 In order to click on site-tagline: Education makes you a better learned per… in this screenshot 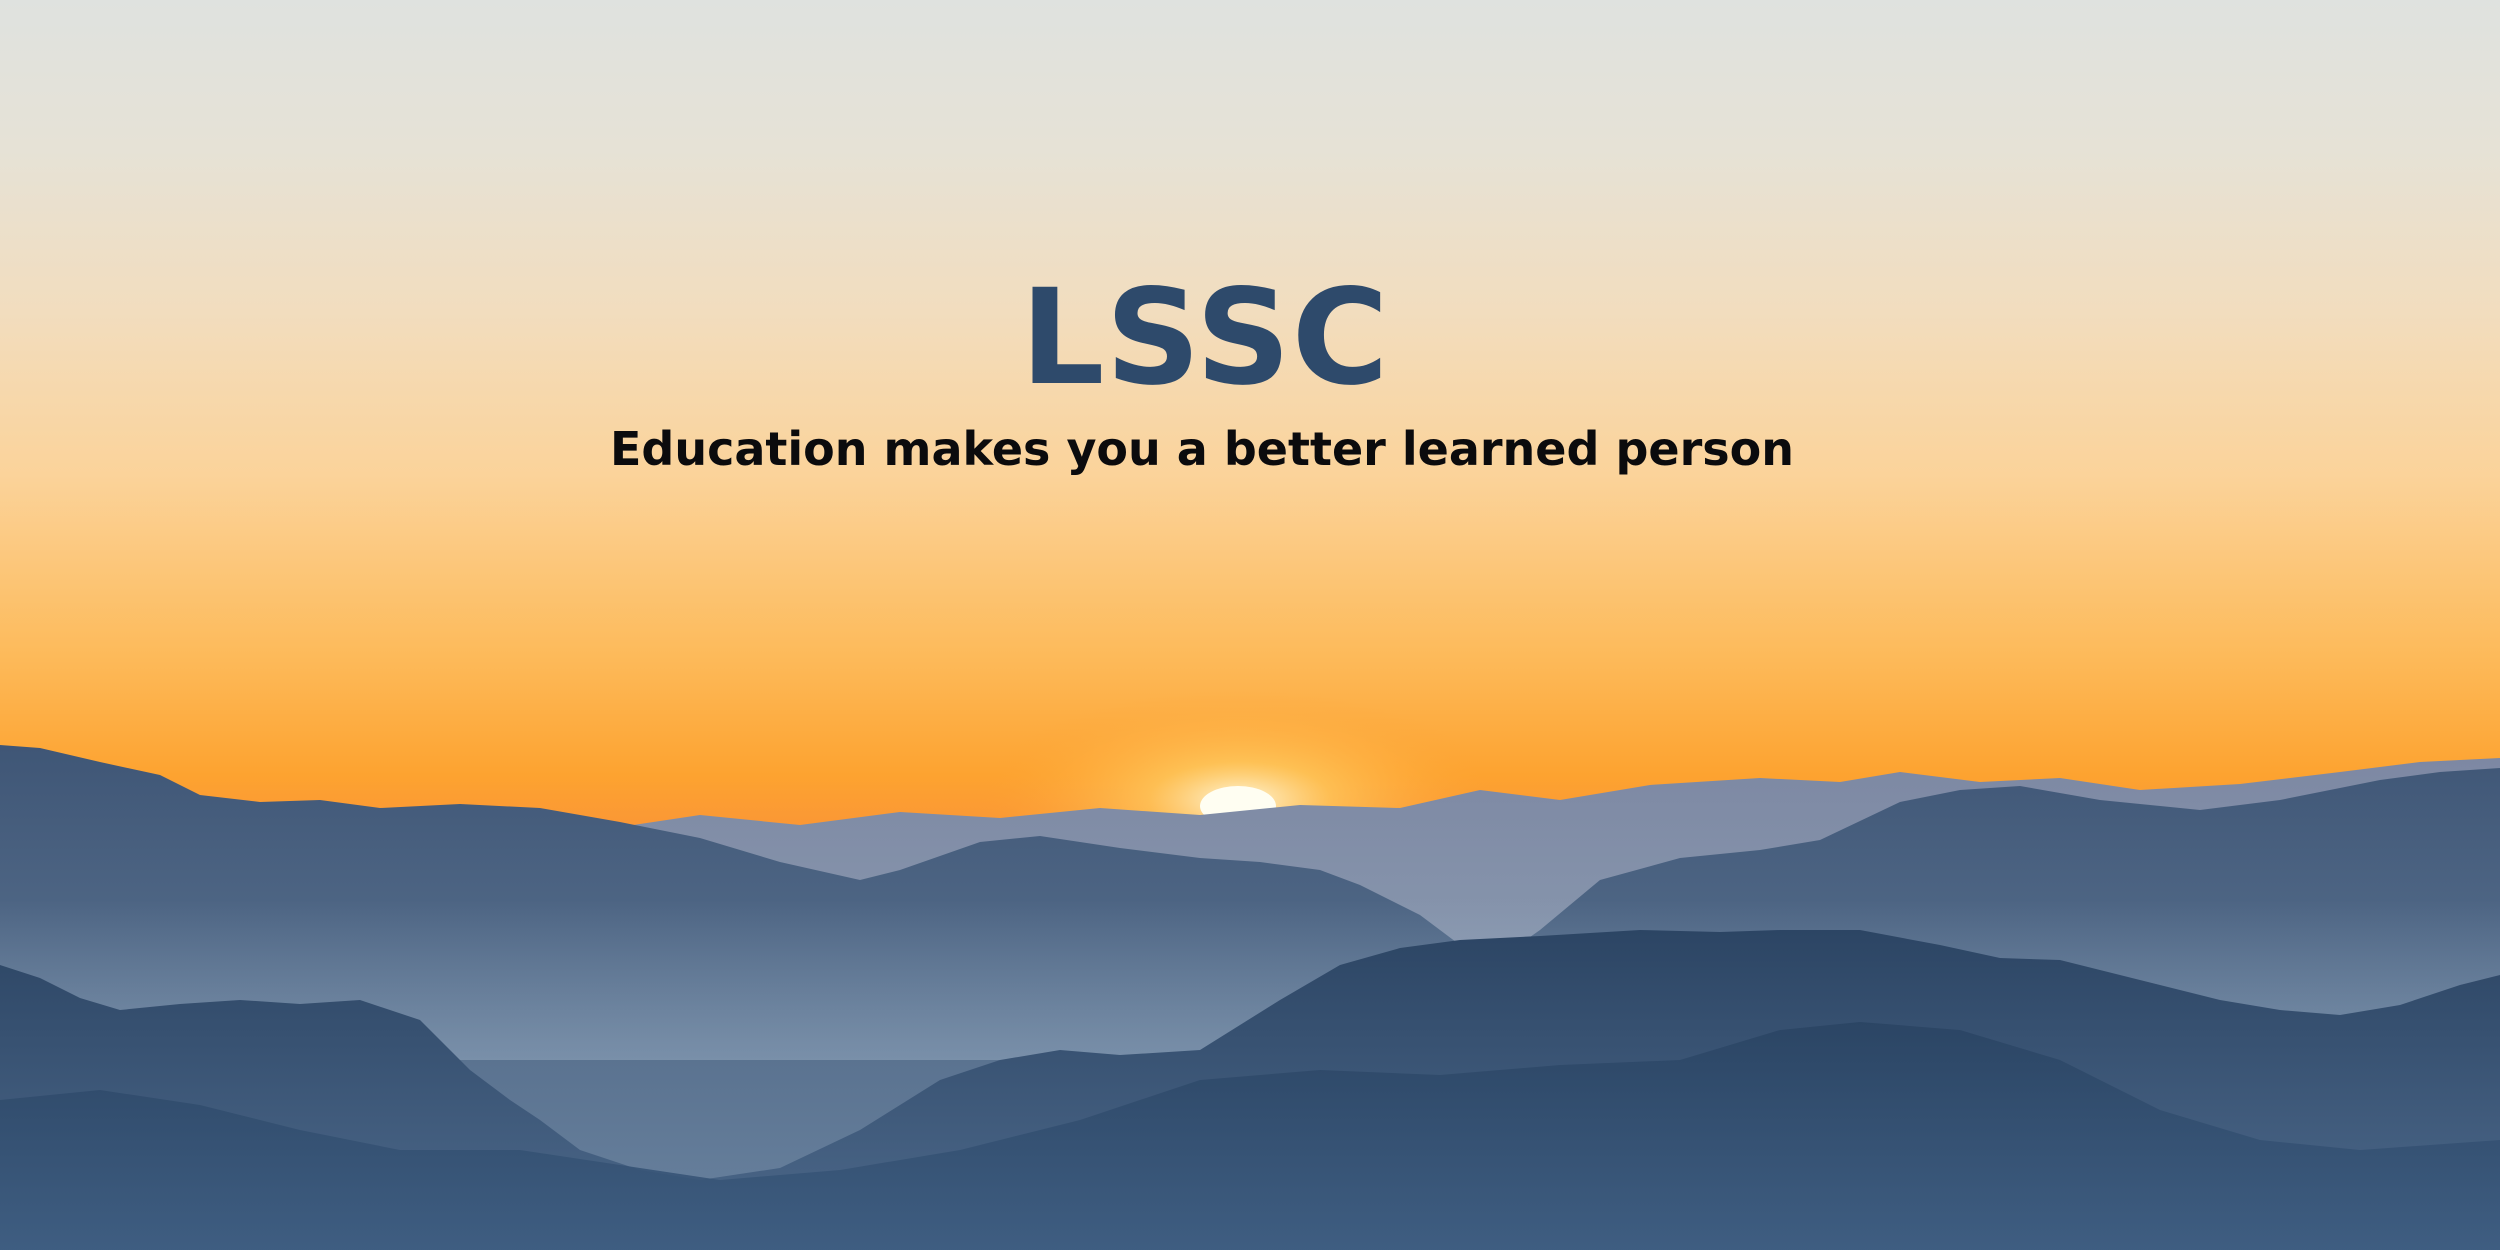, I will do `click(1202, 449)`.